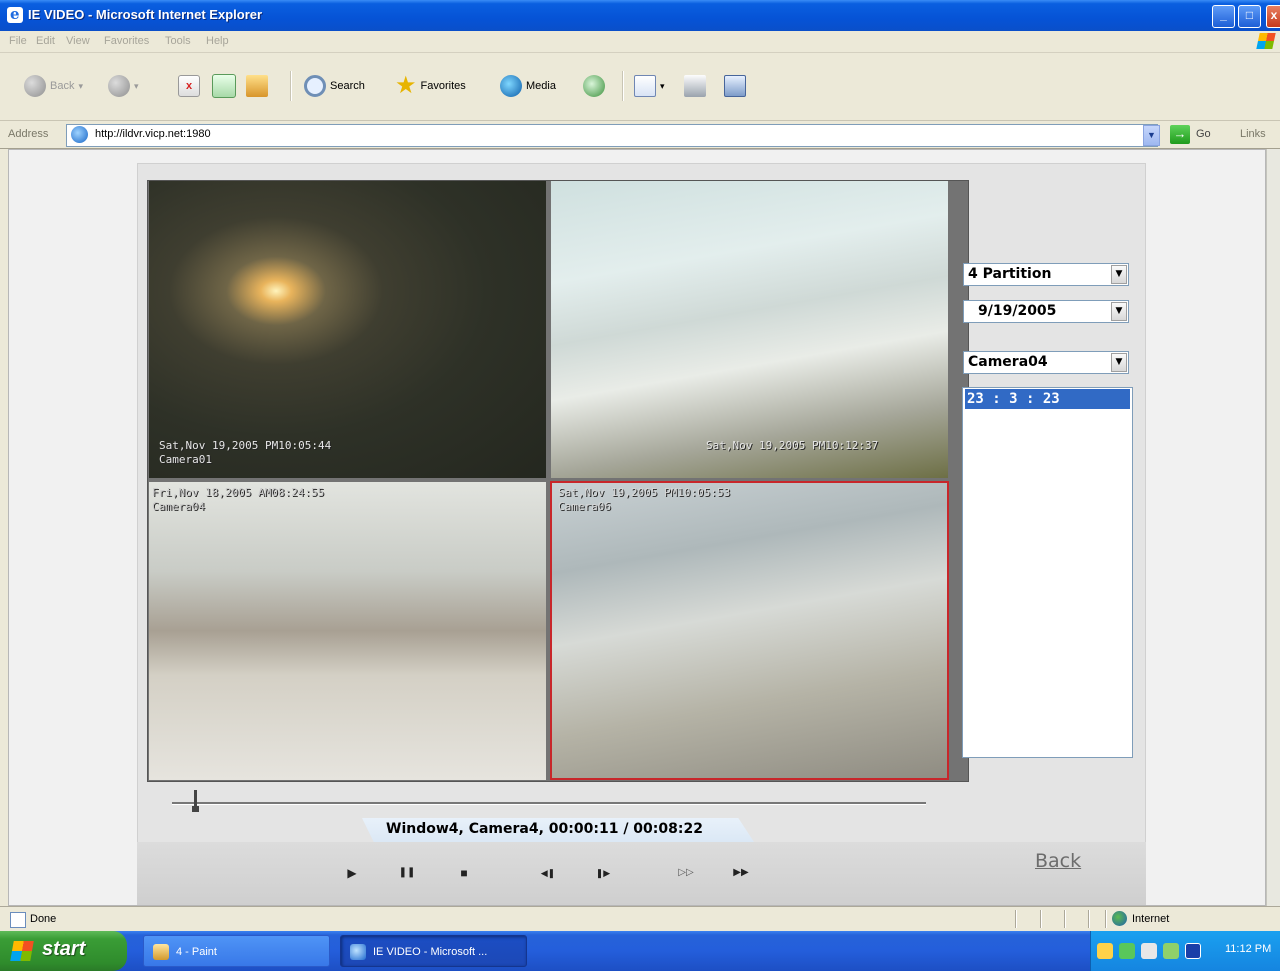 The width and height of the screenshot is (1280, 971). Describe the element at coordinates (18, 41) in the screenshot. I see `menu-file: File` at that location.